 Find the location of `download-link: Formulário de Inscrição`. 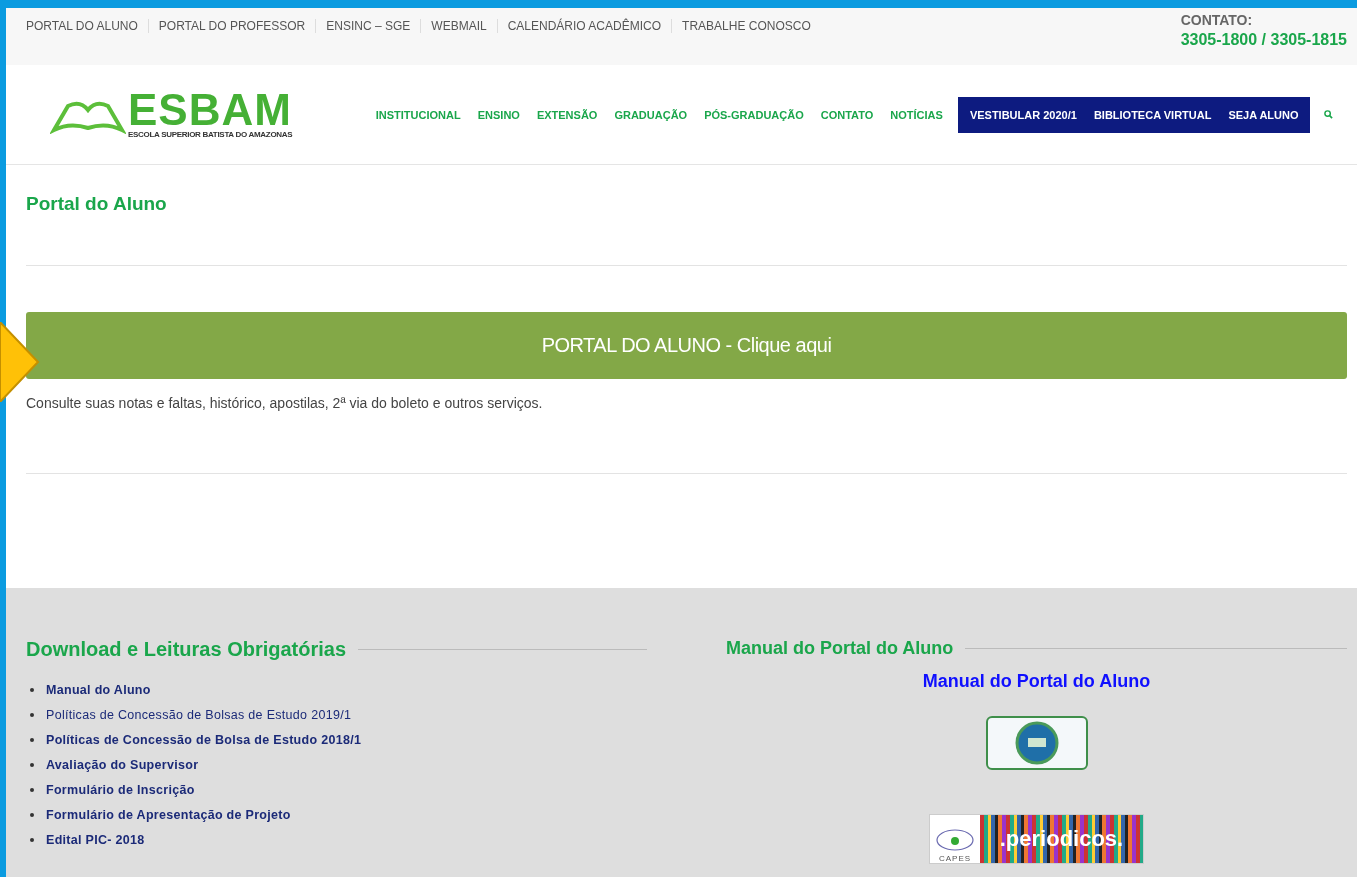

download-link: Formulário de Inscrição is located at coordinates (120, 790).